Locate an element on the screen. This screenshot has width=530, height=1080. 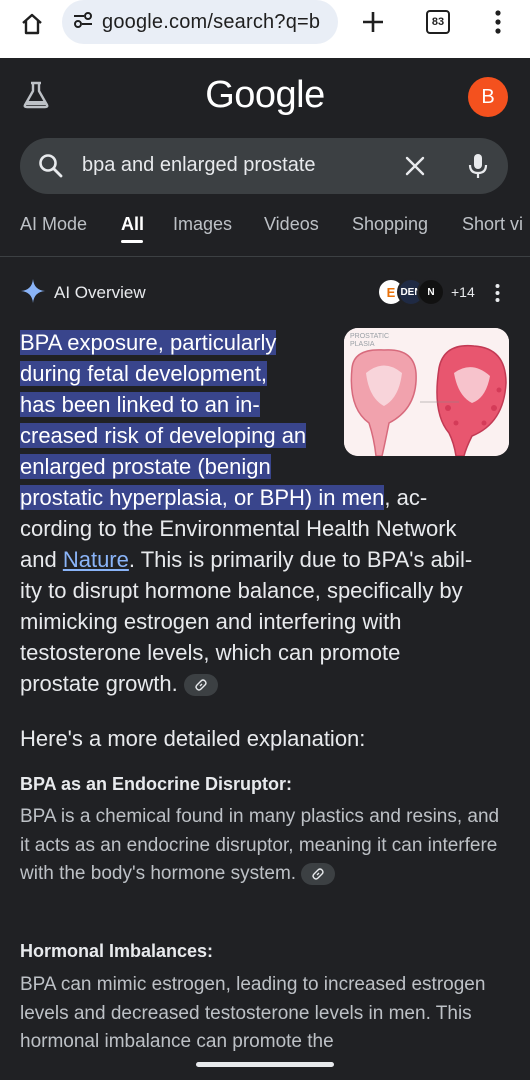
tab-switcher-button: 83 is located at coordinates (438, 22).